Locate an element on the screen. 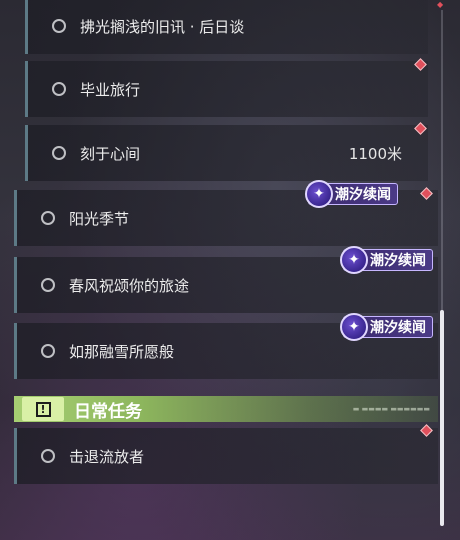 The width and height of the screenshot is (460, 540). quest-label: 击退流放者 is located at coordinates (107, 456).